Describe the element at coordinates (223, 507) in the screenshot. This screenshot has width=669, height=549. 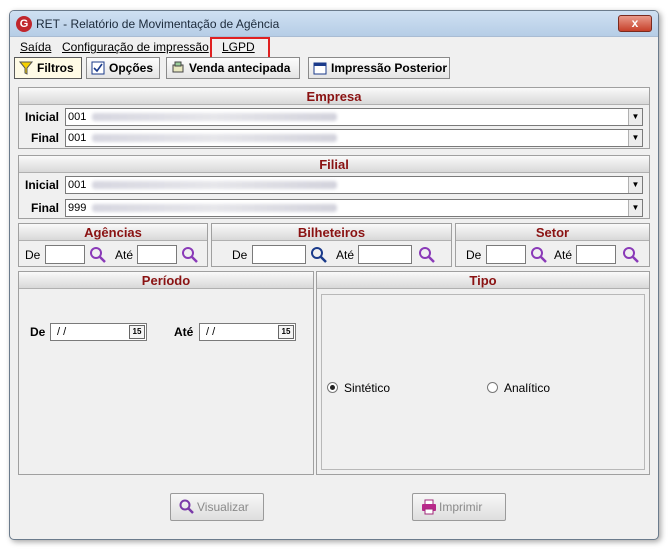
I see `visualizar-label: Visualizar` at that location.